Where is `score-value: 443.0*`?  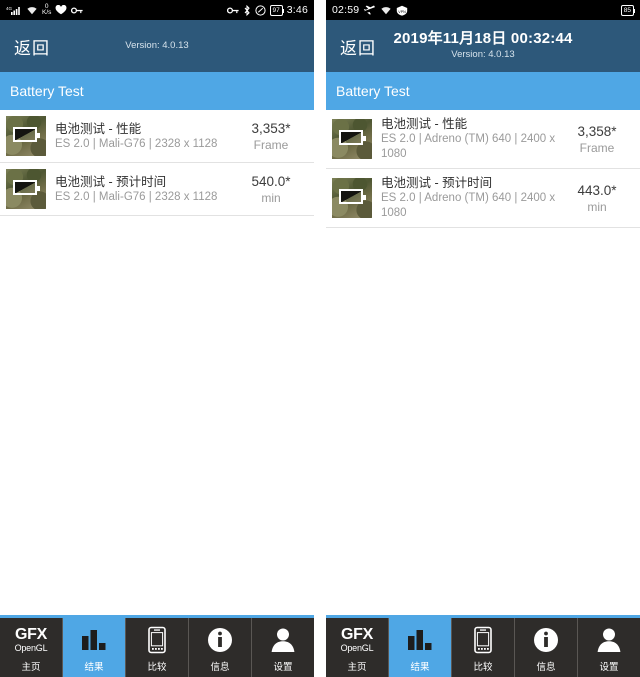
score-value: 443.0* is located at coordinates (597, 190).